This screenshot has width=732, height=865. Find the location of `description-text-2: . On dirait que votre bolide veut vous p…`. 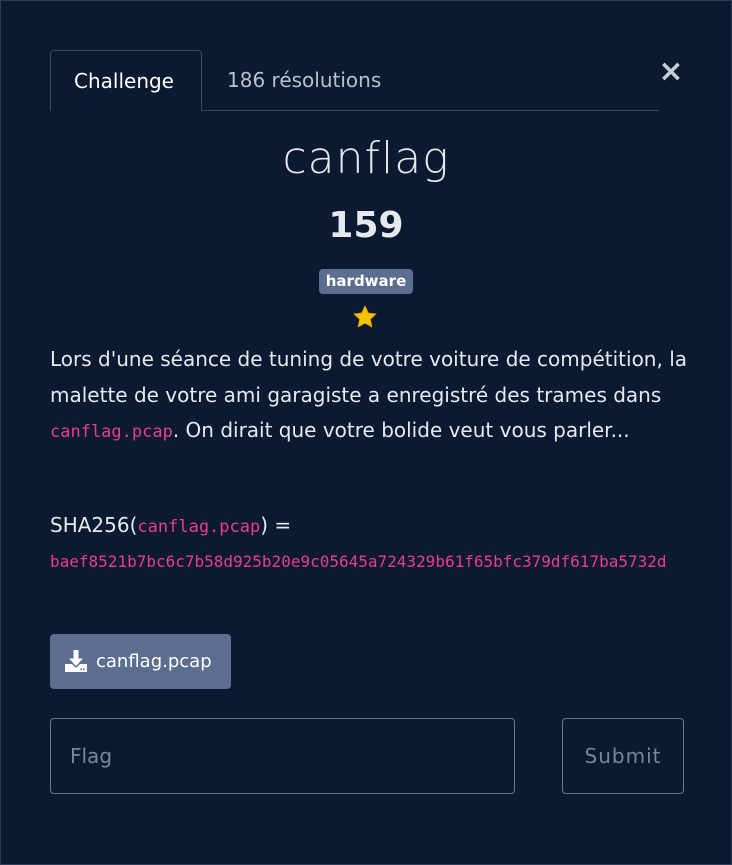

description-text-2: . On dirait que votre bolide veut vous p… is located at coordinates (401, 430).